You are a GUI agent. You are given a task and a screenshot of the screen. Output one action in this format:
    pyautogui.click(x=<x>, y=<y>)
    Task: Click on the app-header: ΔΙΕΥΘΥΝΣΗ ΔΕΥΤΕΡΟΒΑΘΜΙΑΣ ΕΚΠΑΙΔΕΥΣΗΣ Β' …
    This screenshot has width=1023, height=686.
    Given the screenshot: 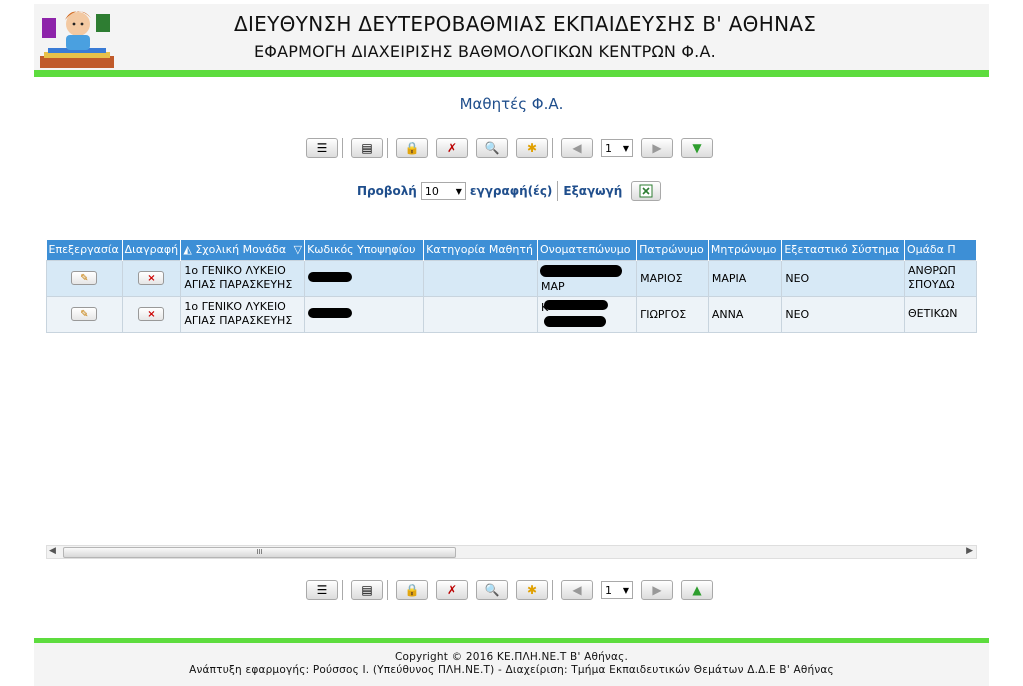 What is the action you would take?
    pyautogui.click(x=511, y=37)
    